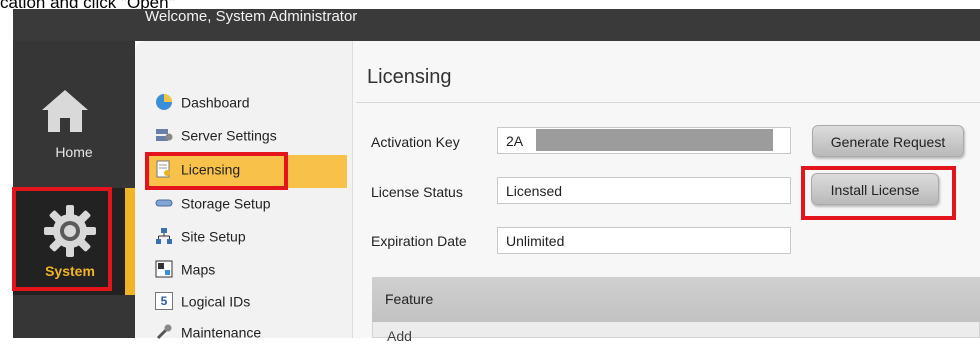  What do you see at coordinates (65, 111) in the screenshot?
I see `home-icon` at bounding box center [65, 111].